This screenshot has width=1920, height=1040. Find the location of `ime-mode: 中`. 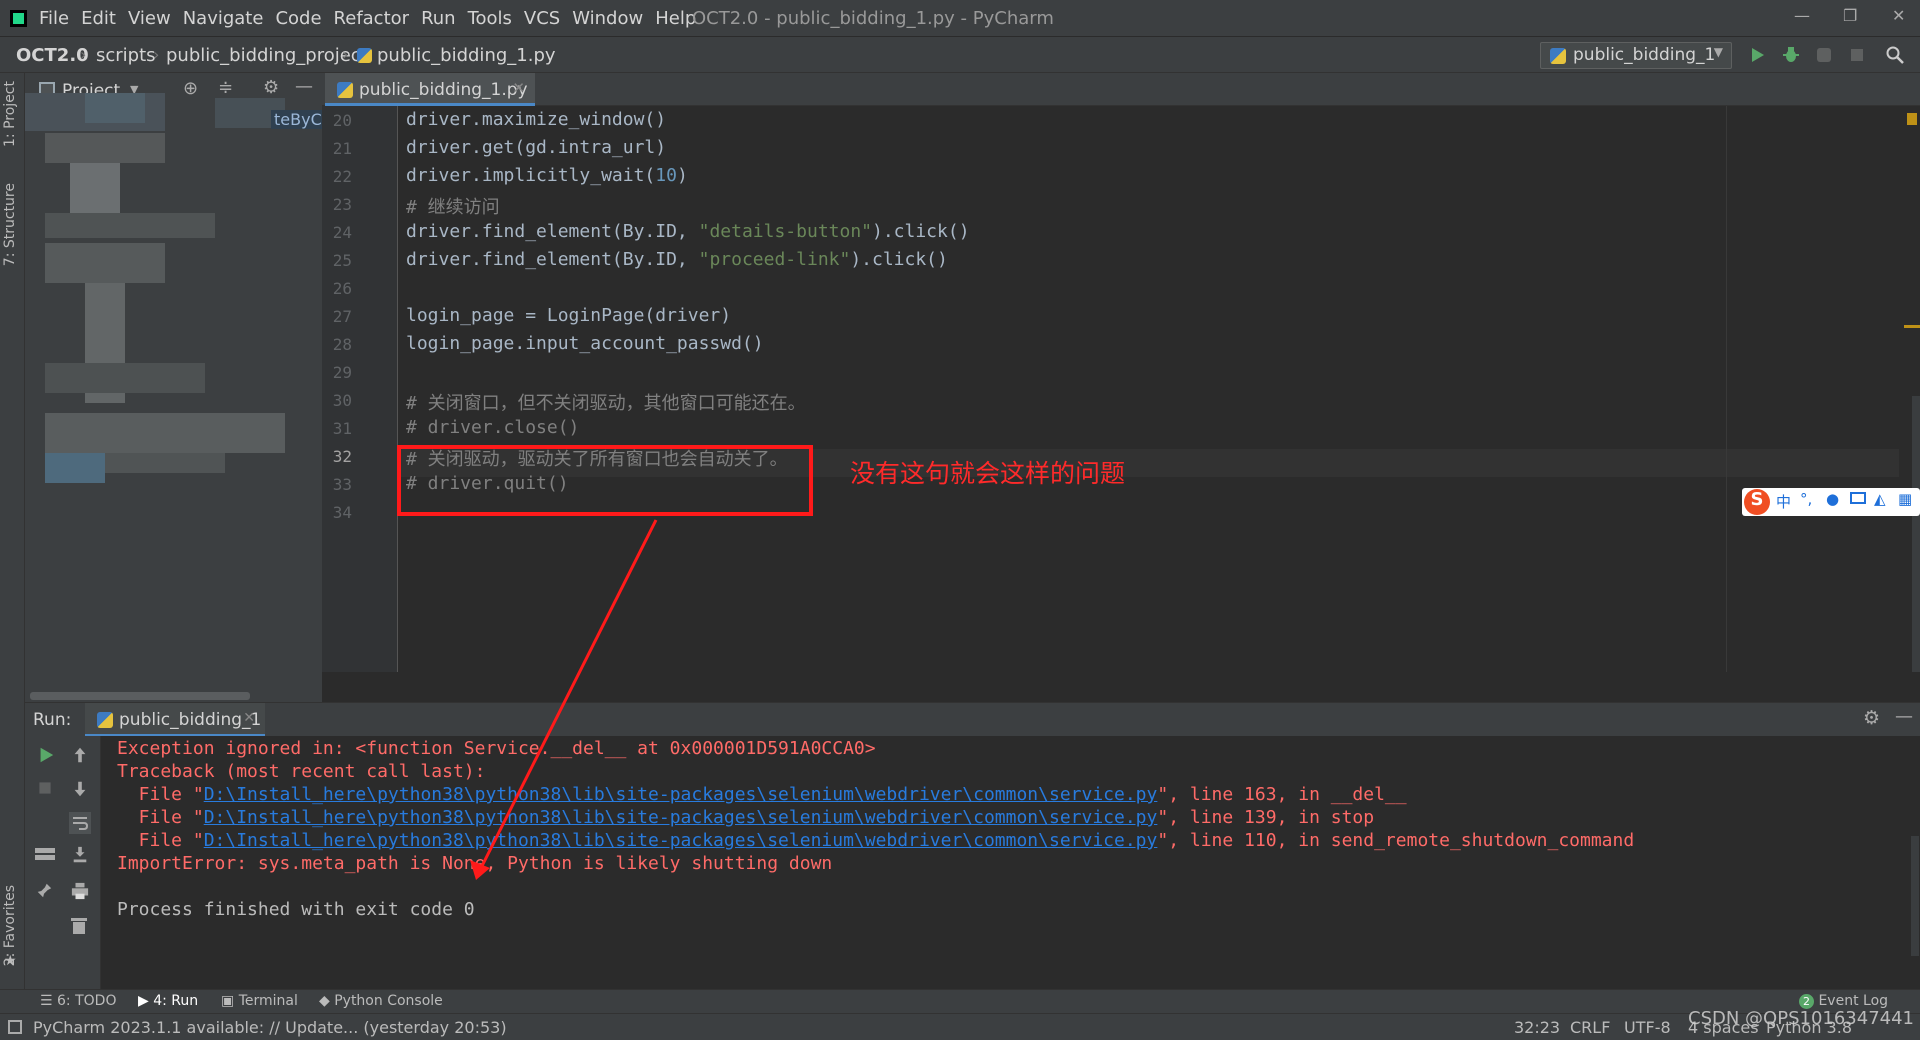

ime-mode: 中 is located at coordinates (1783, 501).